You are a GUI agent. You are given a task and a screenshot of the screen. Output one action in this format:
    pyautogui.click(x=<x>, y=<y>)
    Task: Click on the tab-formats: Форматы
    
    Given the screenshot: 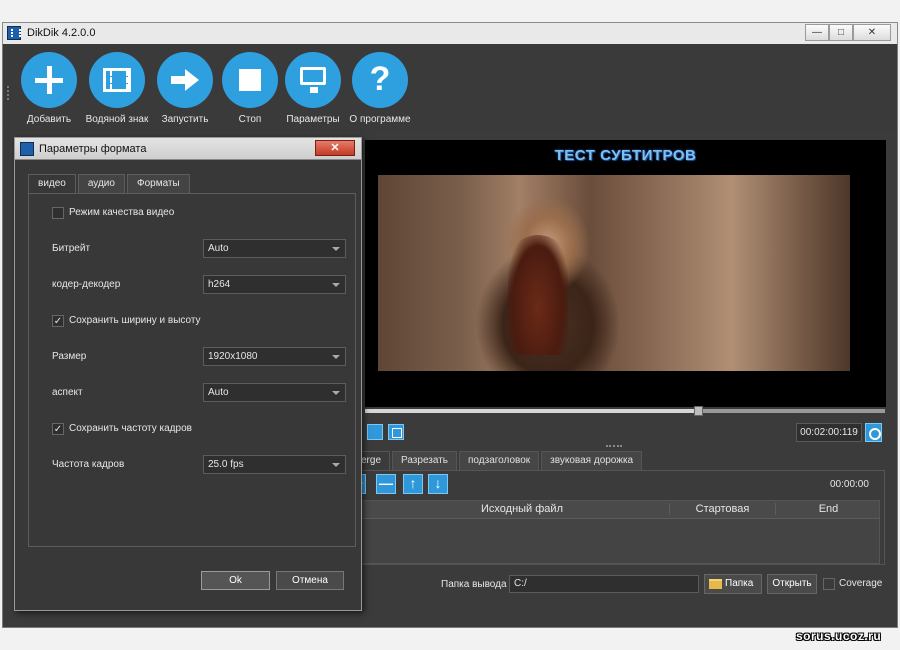 What is the action you would take?
    pyautogui.click(x=158, y=184)
    